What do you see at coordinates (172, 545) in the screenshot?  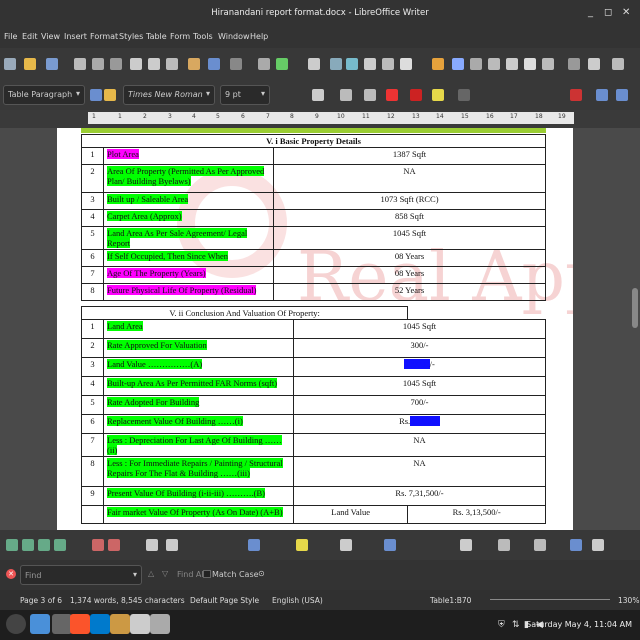 I see `split-cells-icon` at bounding box center [172, 545].